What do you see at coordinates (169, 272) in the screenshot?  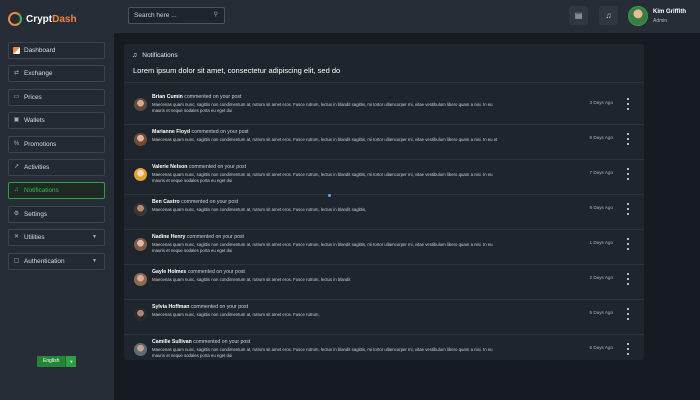 I see `notification-author: Gayle Holmes` at bounding box center [169, 272].